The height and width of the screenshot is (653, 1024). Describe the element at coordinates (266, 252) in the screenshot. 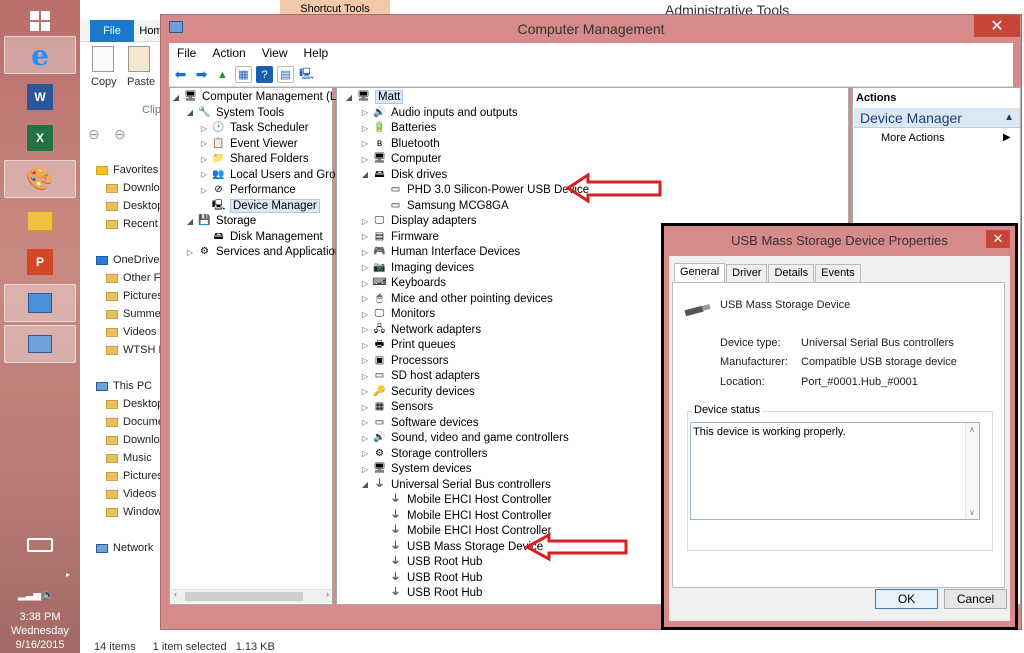

I see `tree-item-services-and-applications: ▷ ⚙ Services and Applications` at that location.